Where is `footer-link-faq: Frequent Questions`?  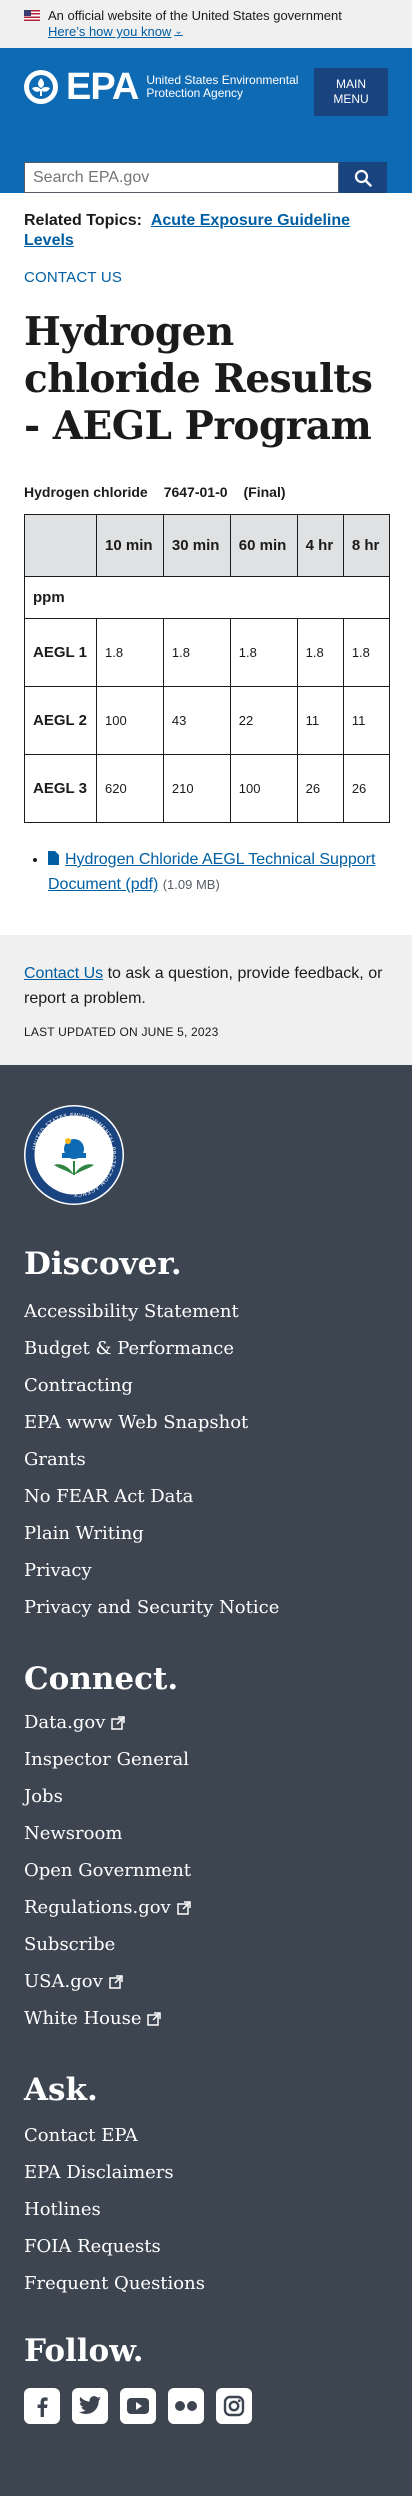 footer-link-faq: Frequent Questions is located at coordinates (206, 2283).